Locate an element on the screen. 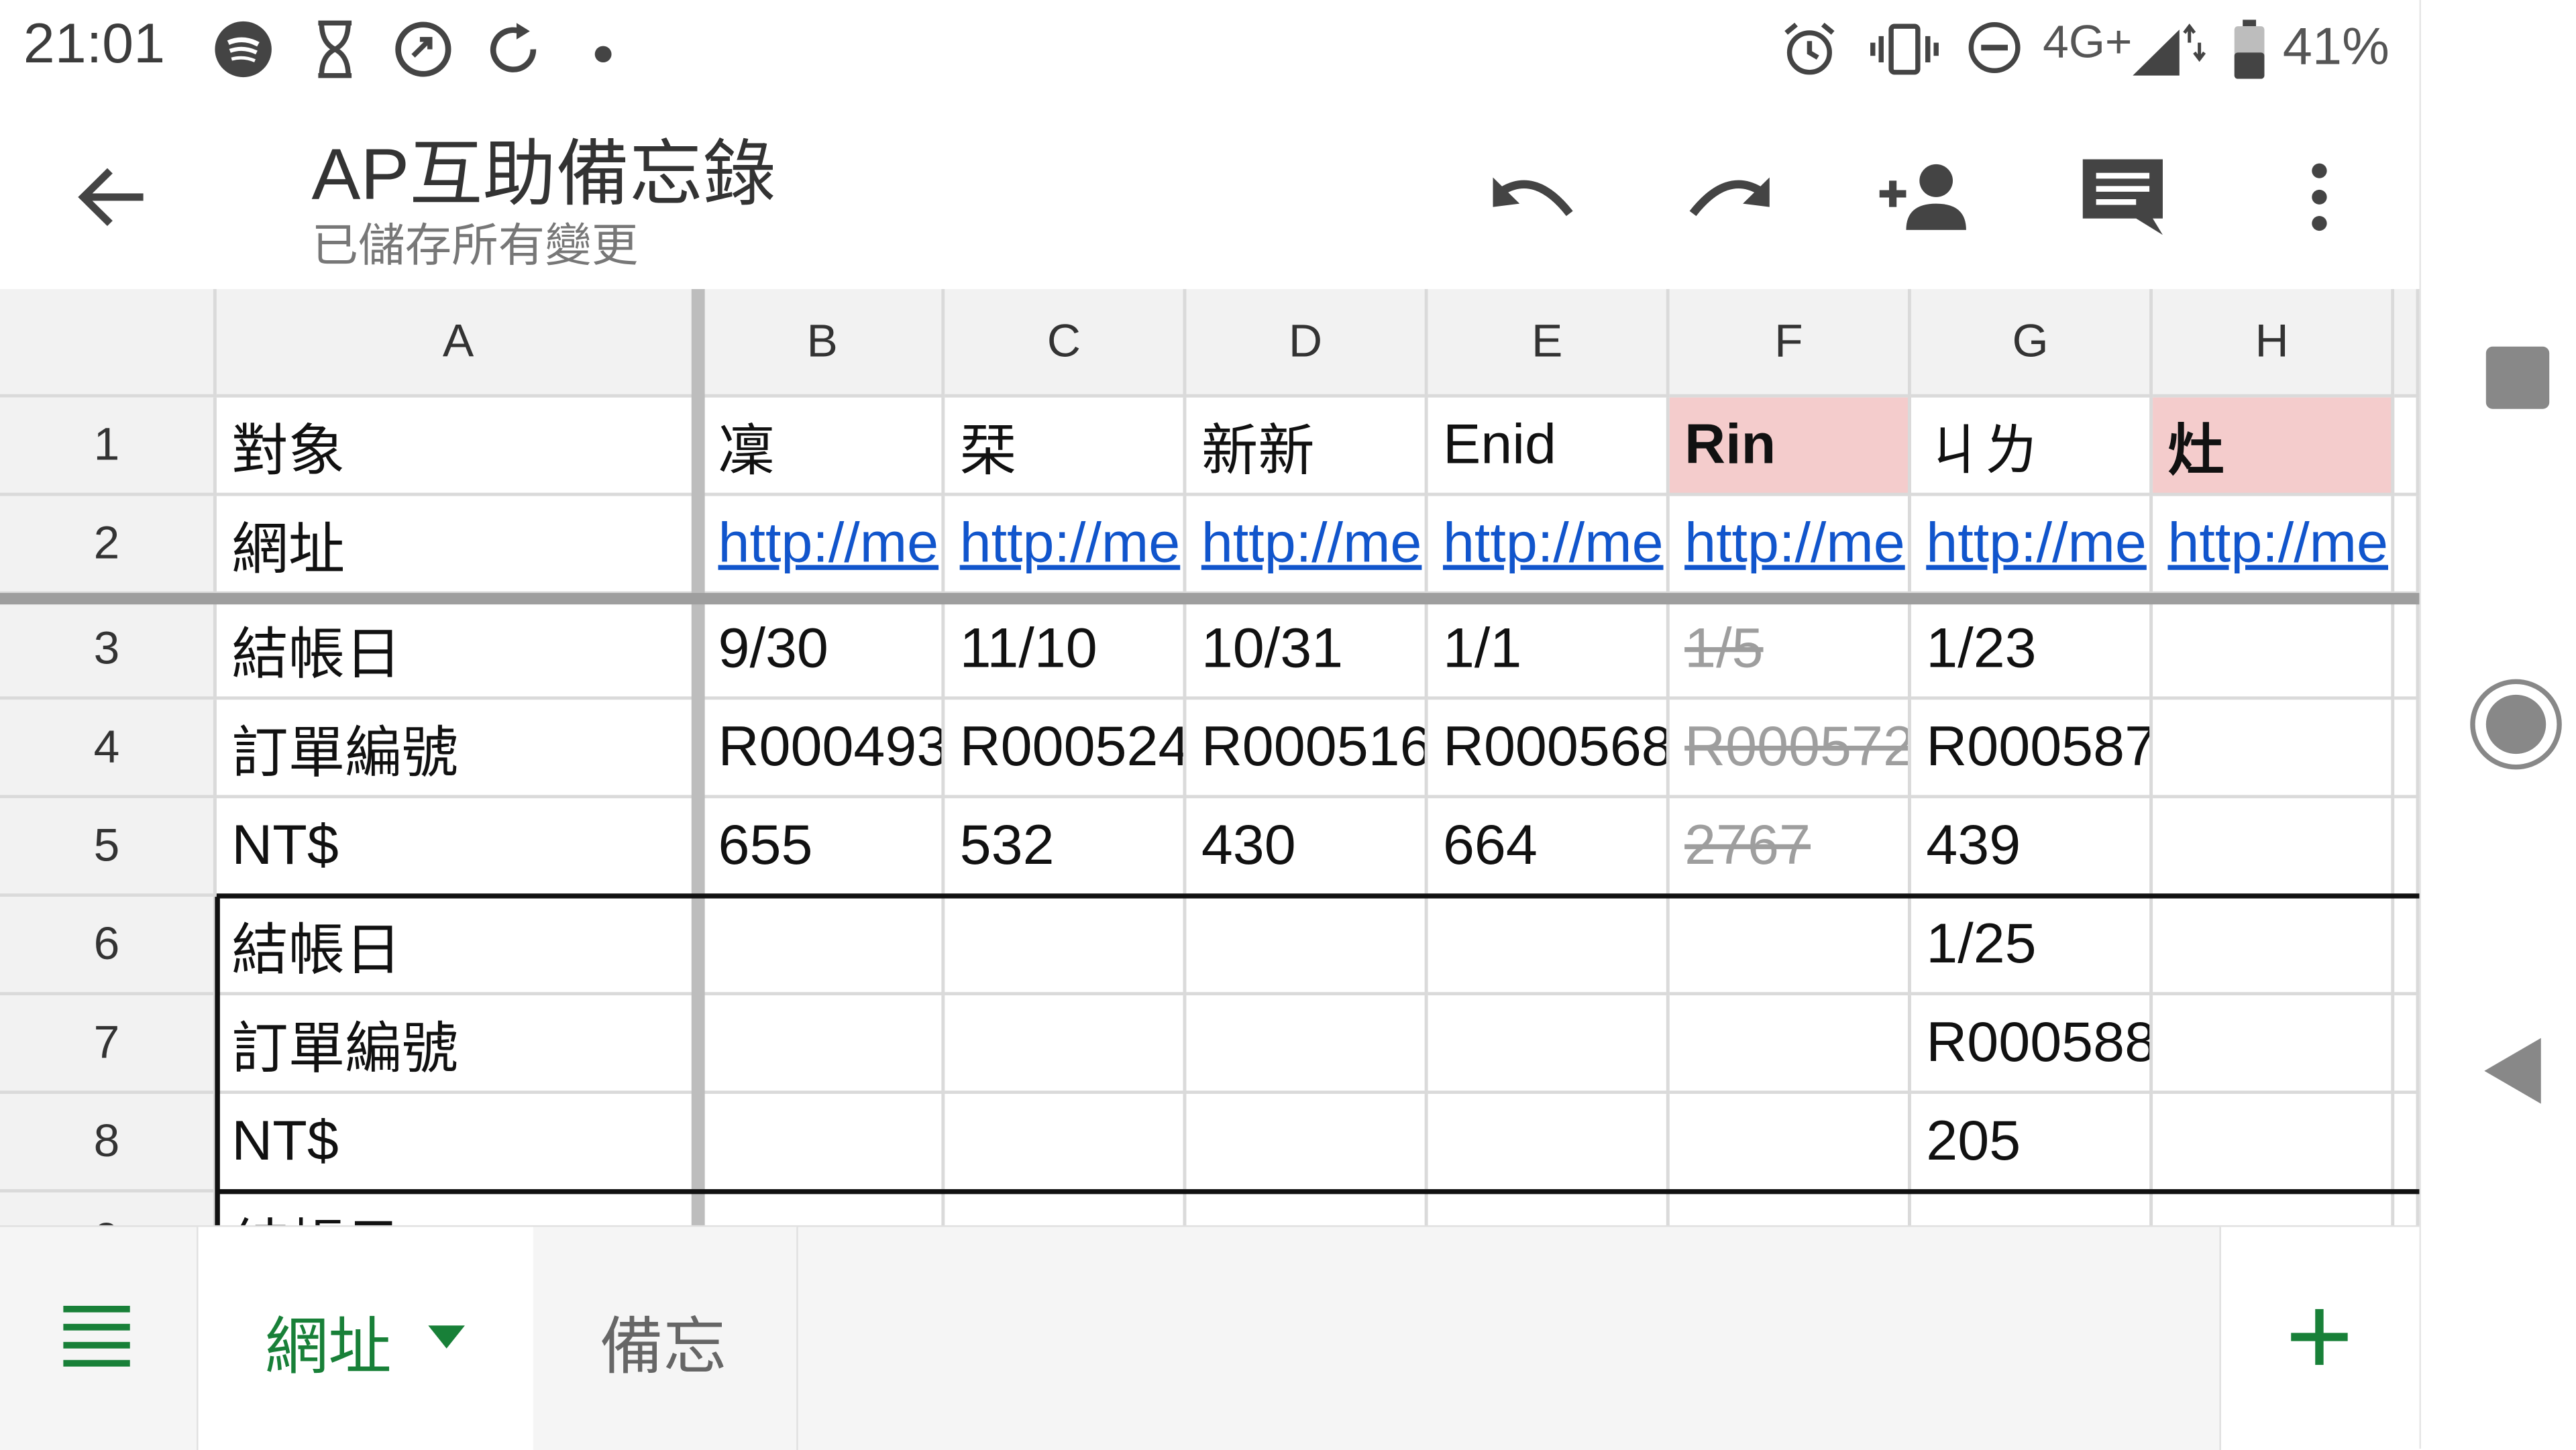  cell-F7 is located at coordinates (1790, 1045).